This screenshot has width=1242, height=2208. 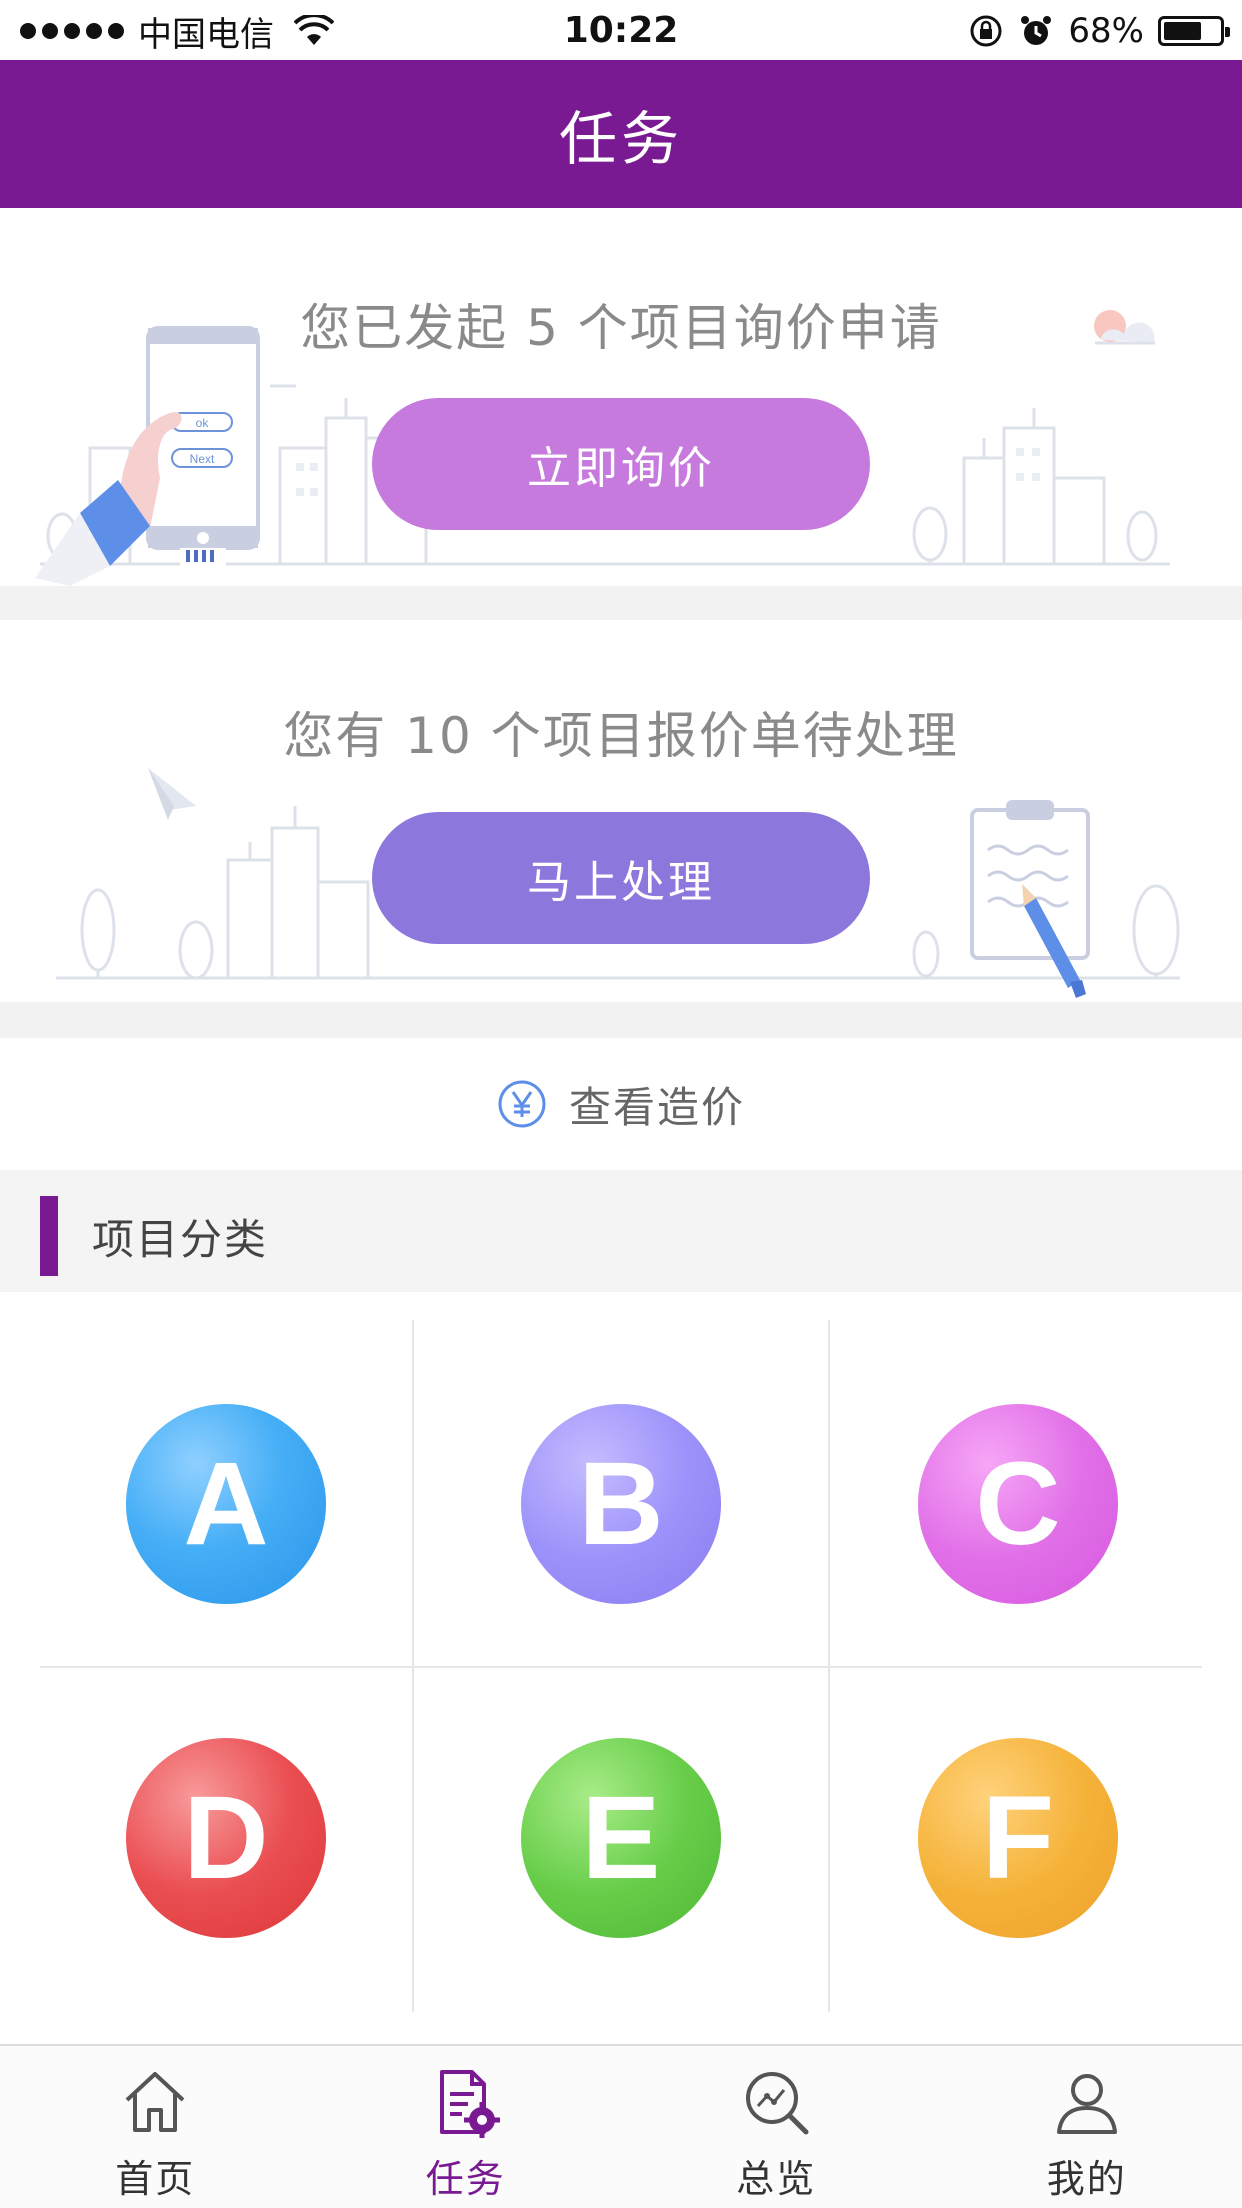 I want to click on category-cell-b: B, so click(x=621, y=1504).